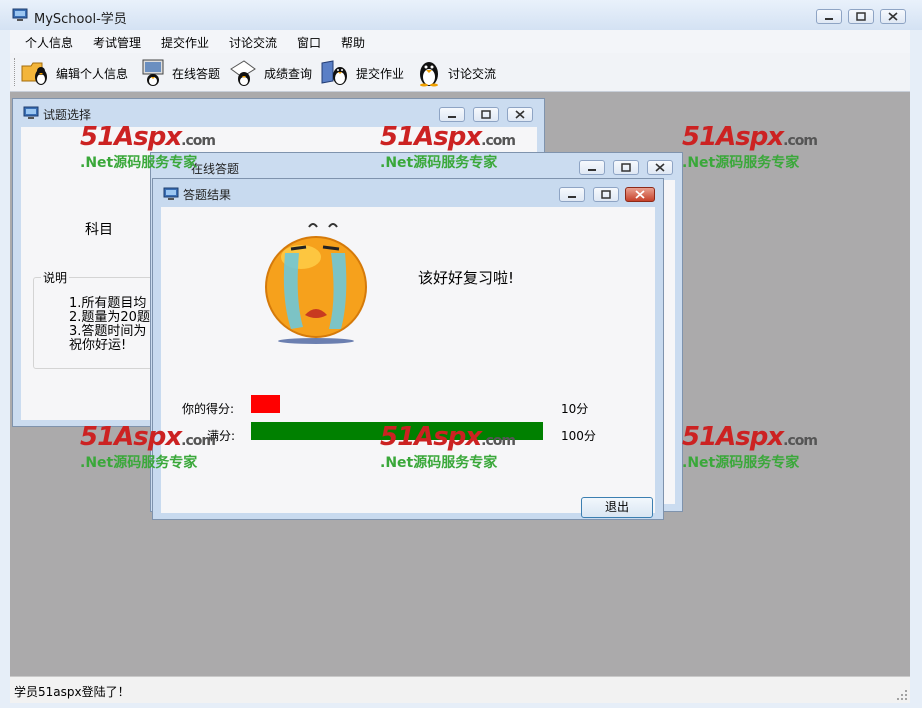  I want to click on toolbar-label: 成绩查询, so click(288, 74).